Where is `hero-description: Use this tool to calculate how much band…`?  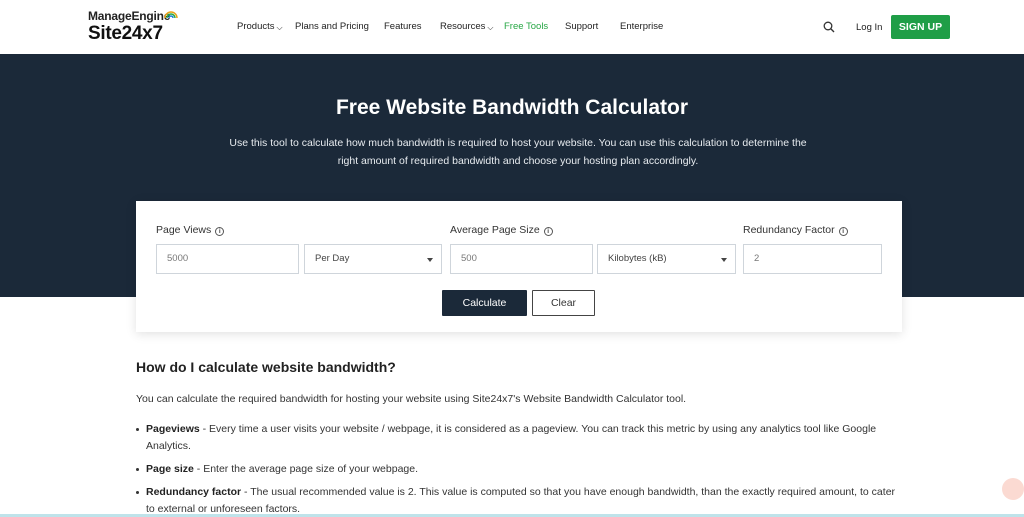 hero-description: Use this tool to calculate how much band… is located at coordinates (518, 152).